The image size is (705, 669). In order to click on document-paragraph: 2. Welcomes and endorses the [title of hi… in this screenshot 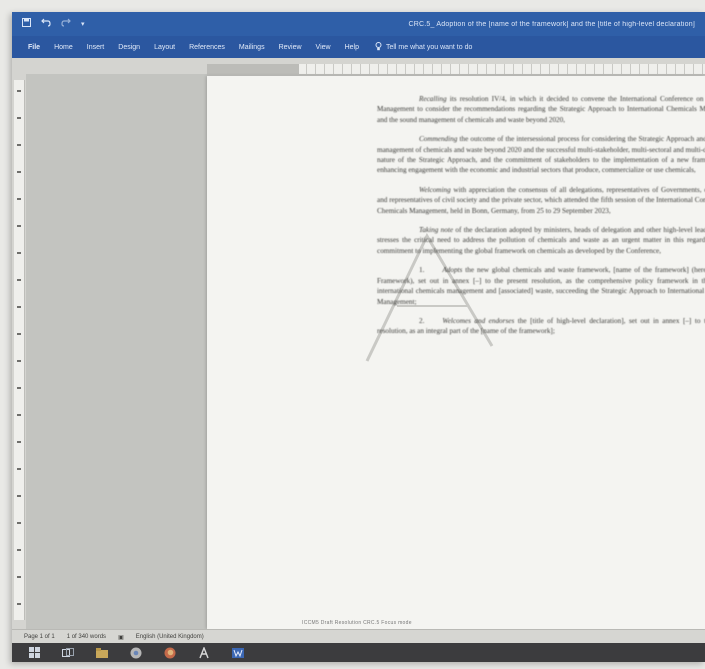, I will do `click(541, 326)`.